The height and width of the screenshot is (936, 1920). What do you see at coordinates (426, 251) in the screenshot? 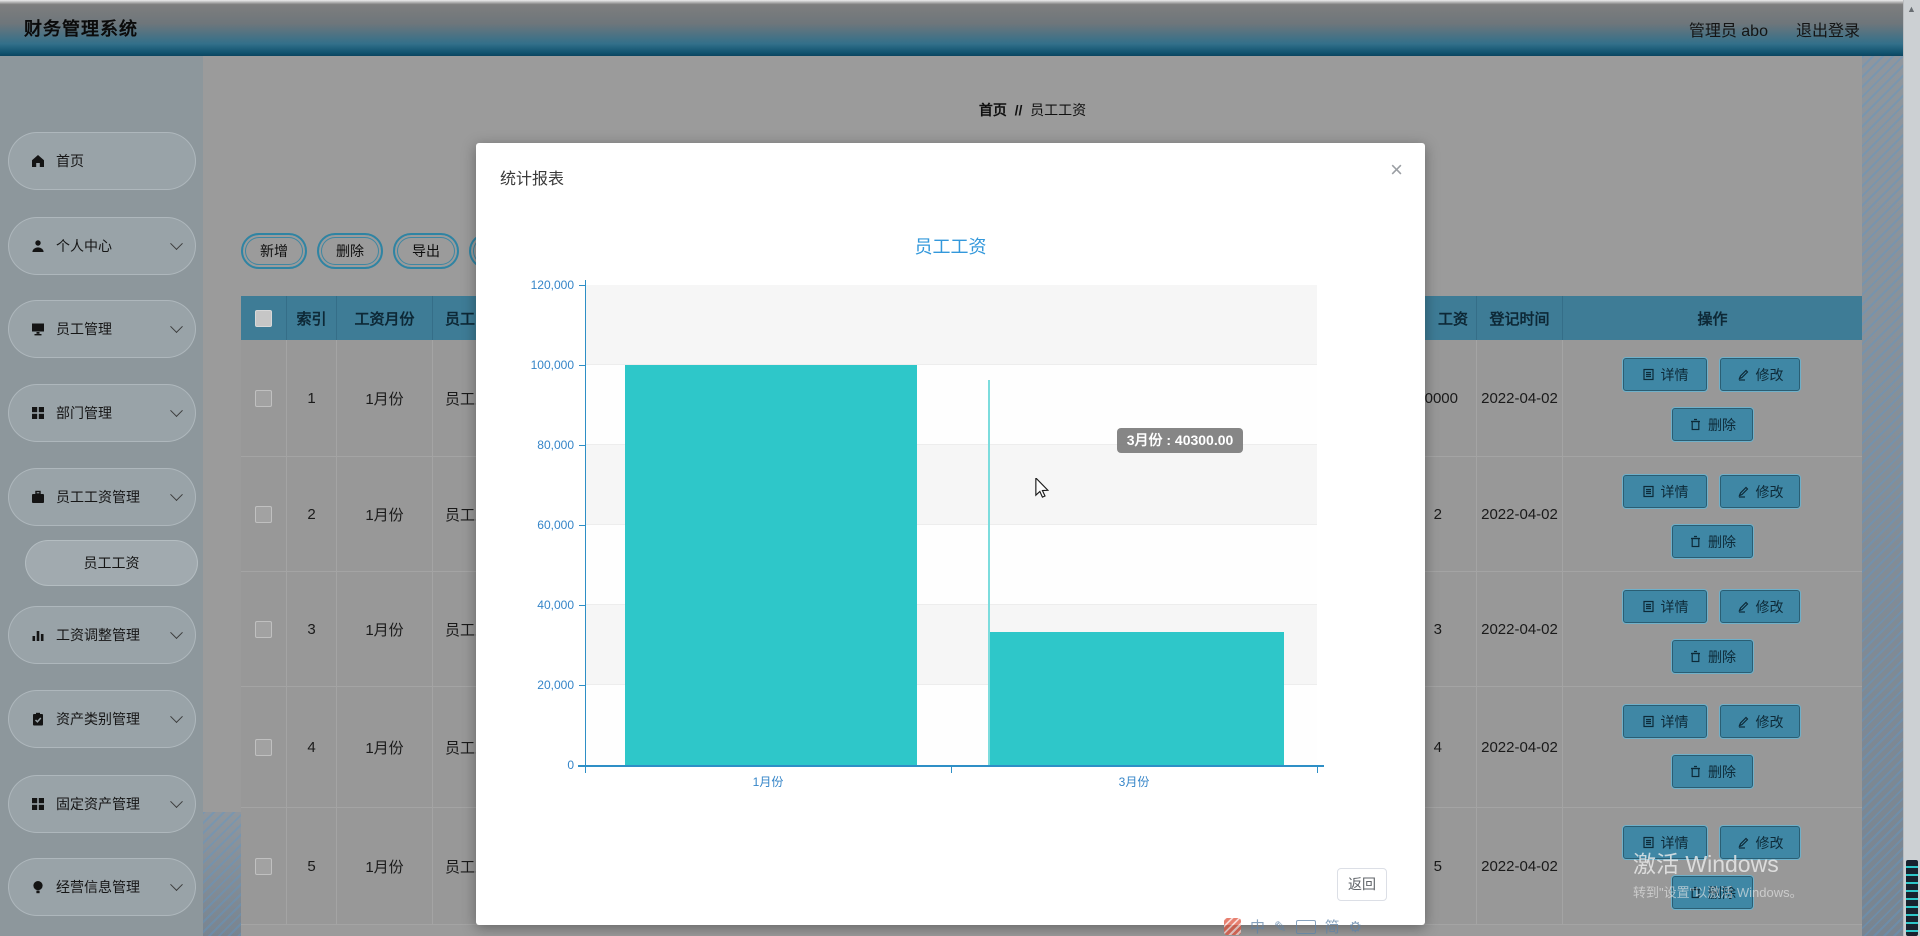
I see `export-button: 导出` at bounding box center [426, 251].